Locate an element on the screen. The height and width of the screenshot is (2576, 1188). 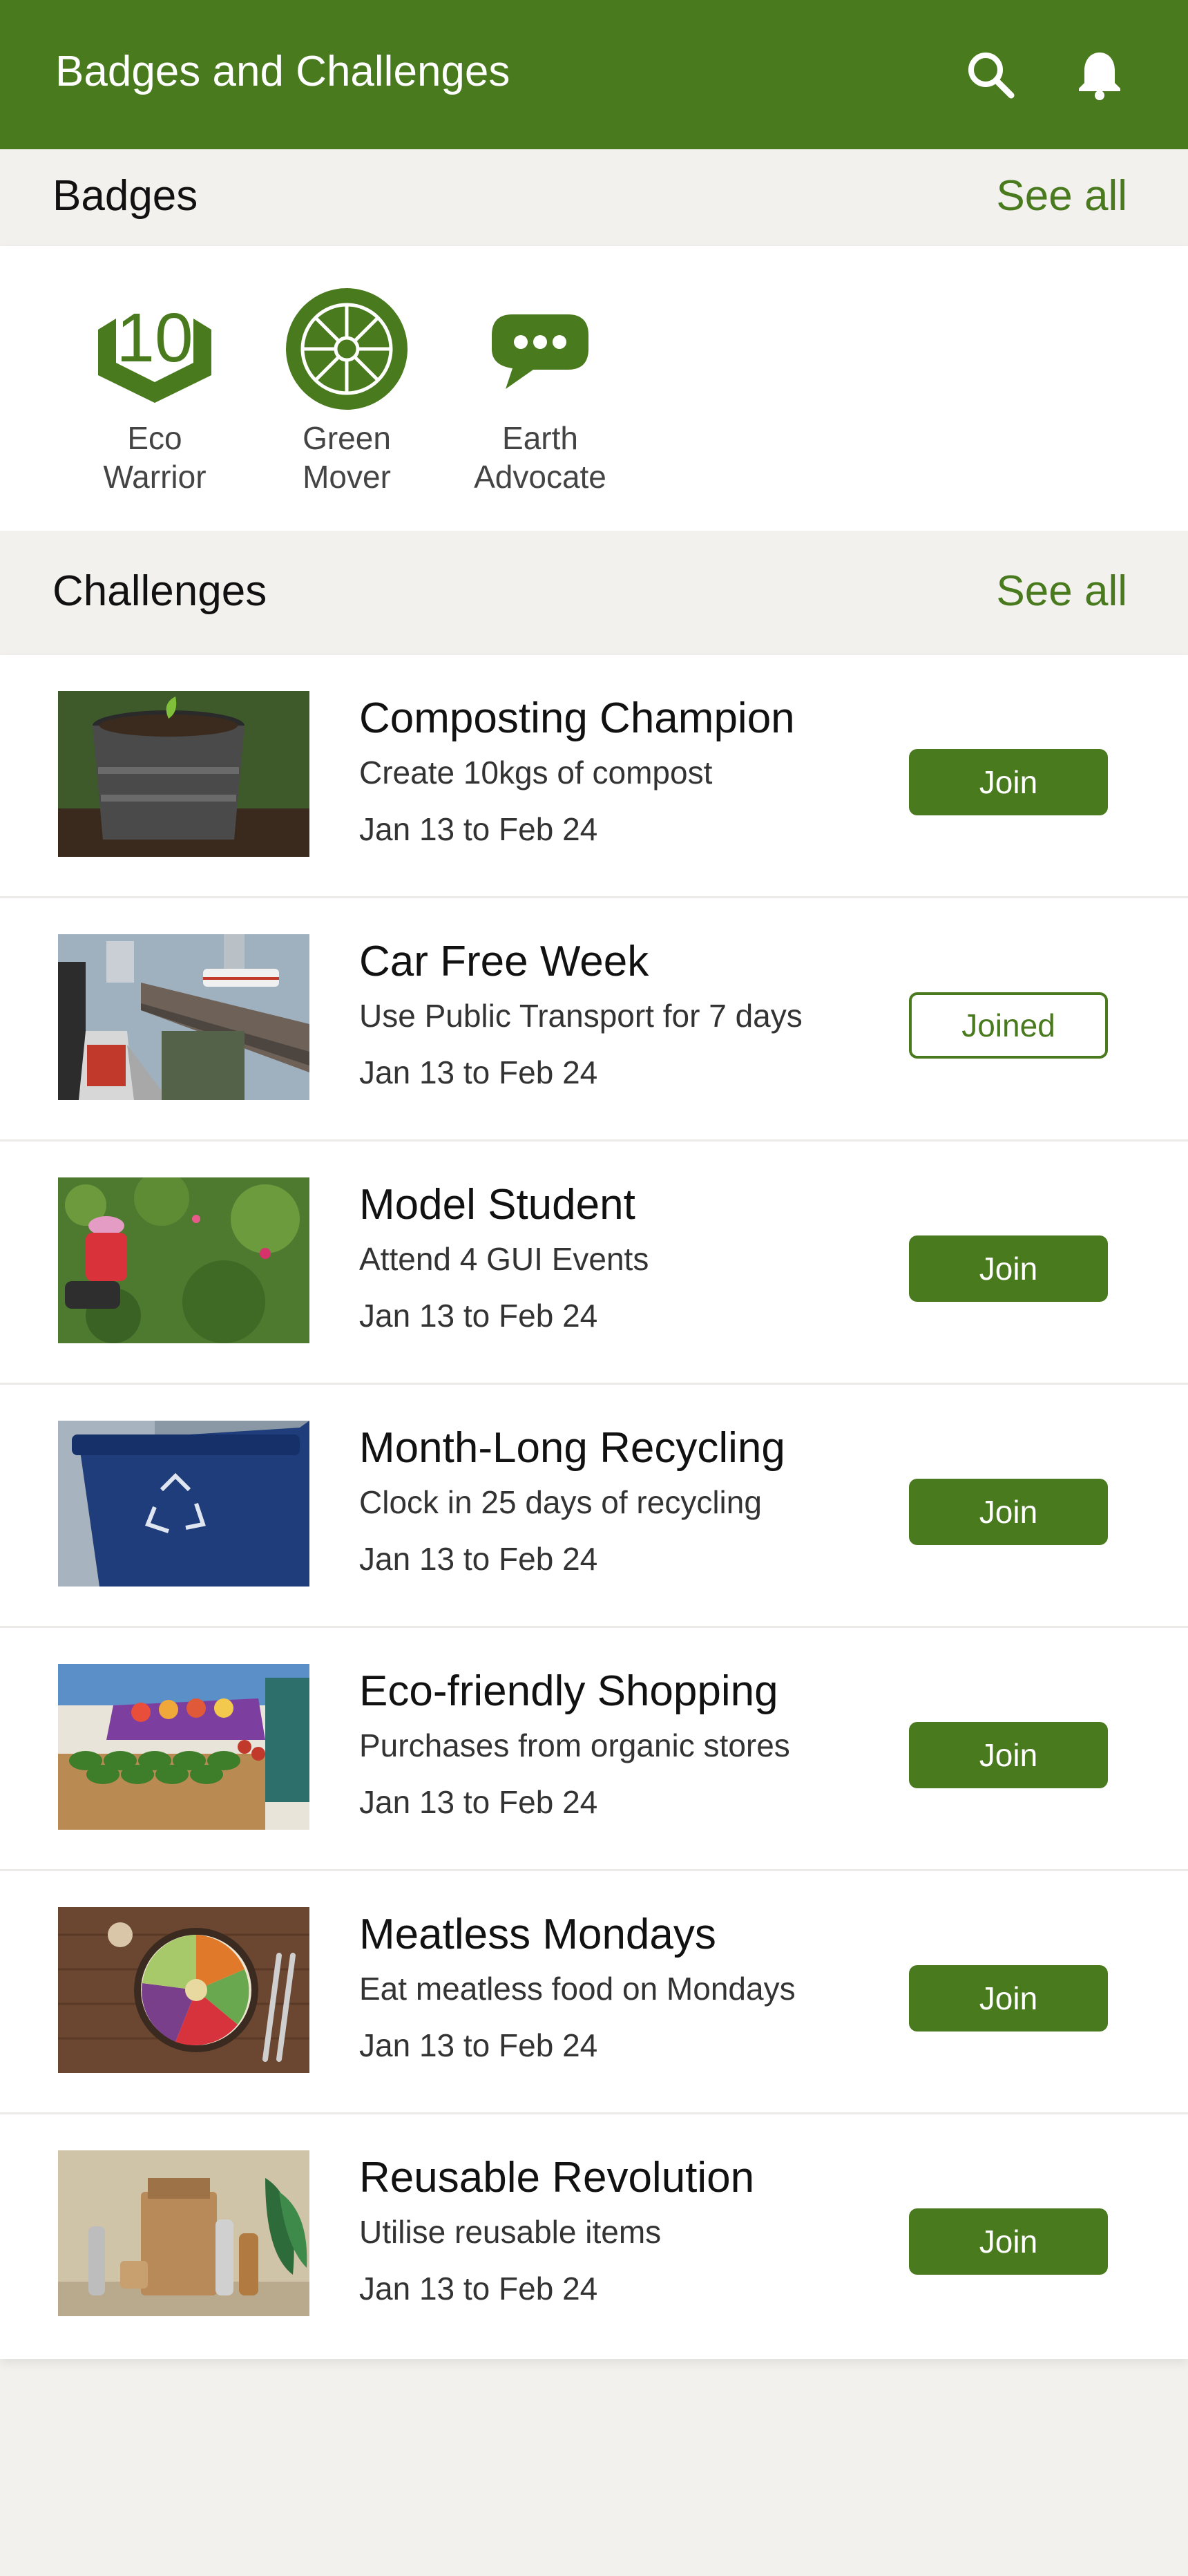
challenge-title: Meatless Mondays is located at coordinates (537, 1934).